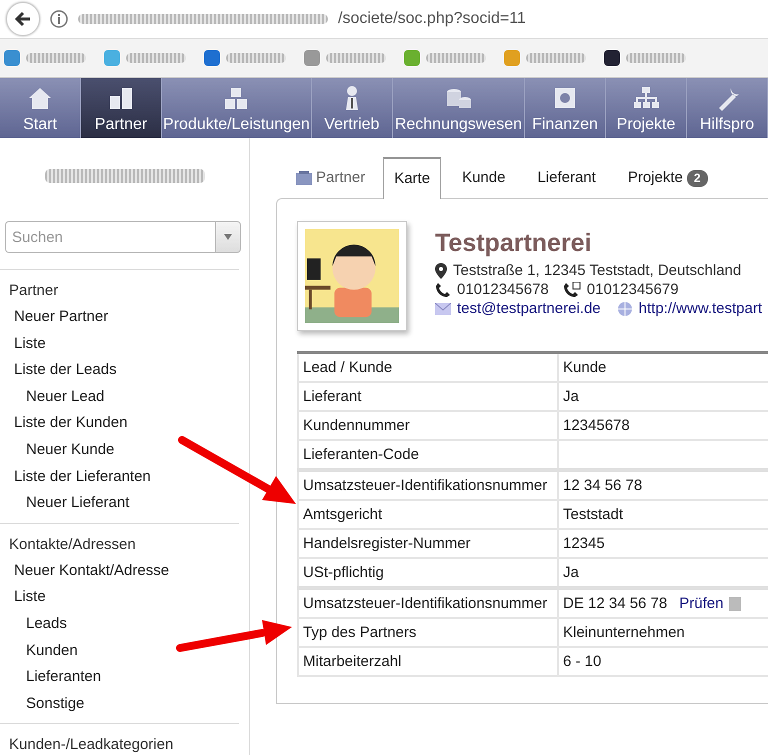  I want to click on field-label: Handelsregister-Nummer, so click(428, 543).